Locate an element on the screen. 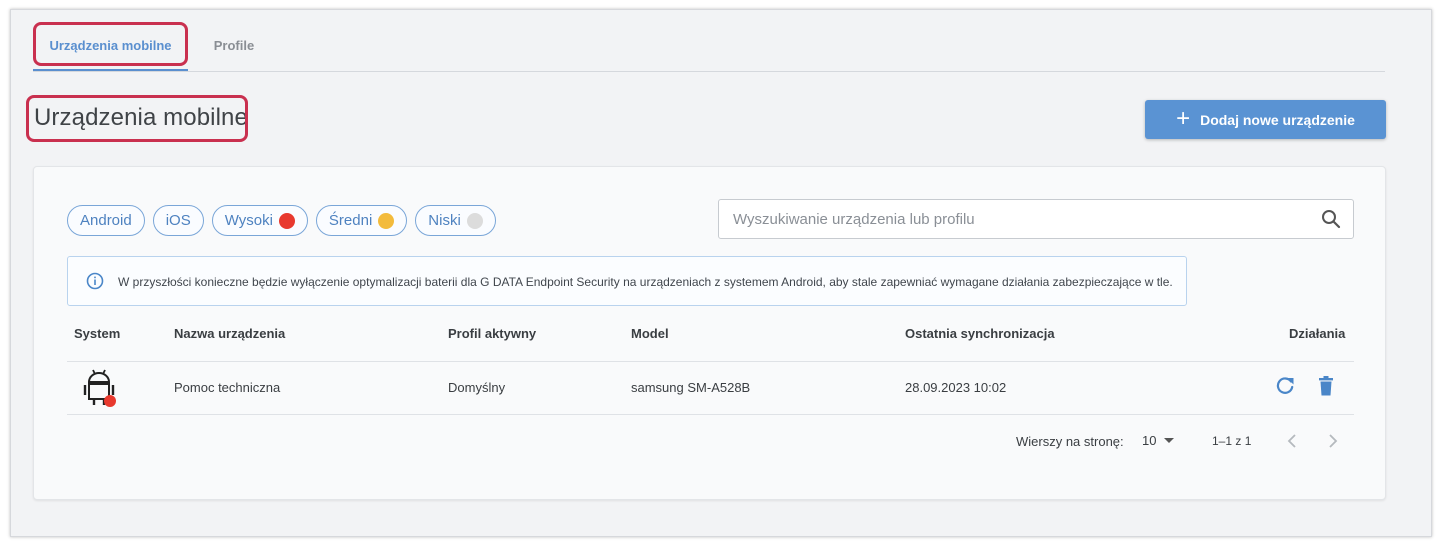  refresh-icon is located at coordinates (1285, 386).